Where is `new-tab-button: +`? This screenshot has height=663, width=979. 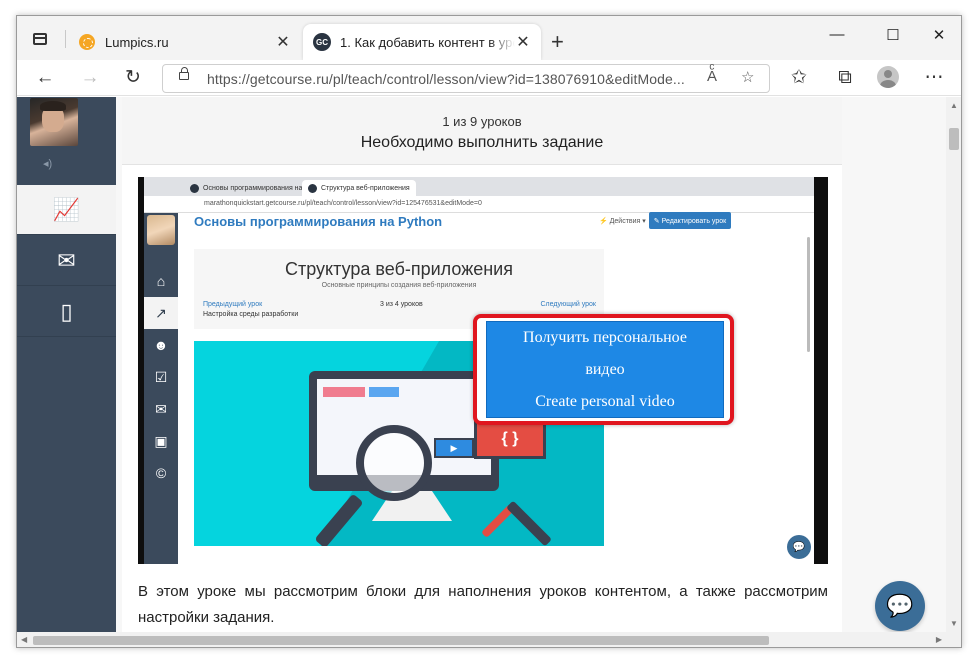 new-tab-button: + is located at coordinates (557, 42).